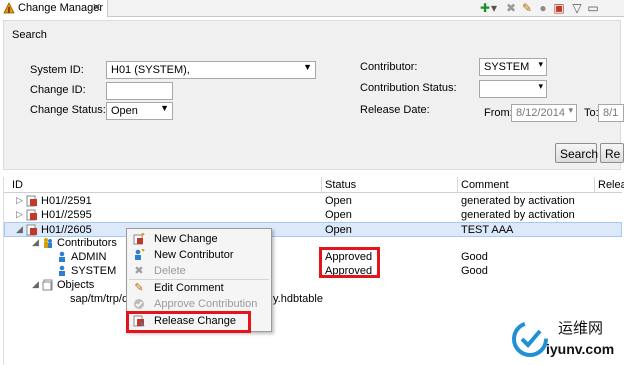 Image resolution: width=624 pixels, height=365 pixels. What do you see at coordinates (199, 288) in the screenshot?
I see `menu-item-edit-comment: ✎ Edit Comment` at bounding box center [199, 288].